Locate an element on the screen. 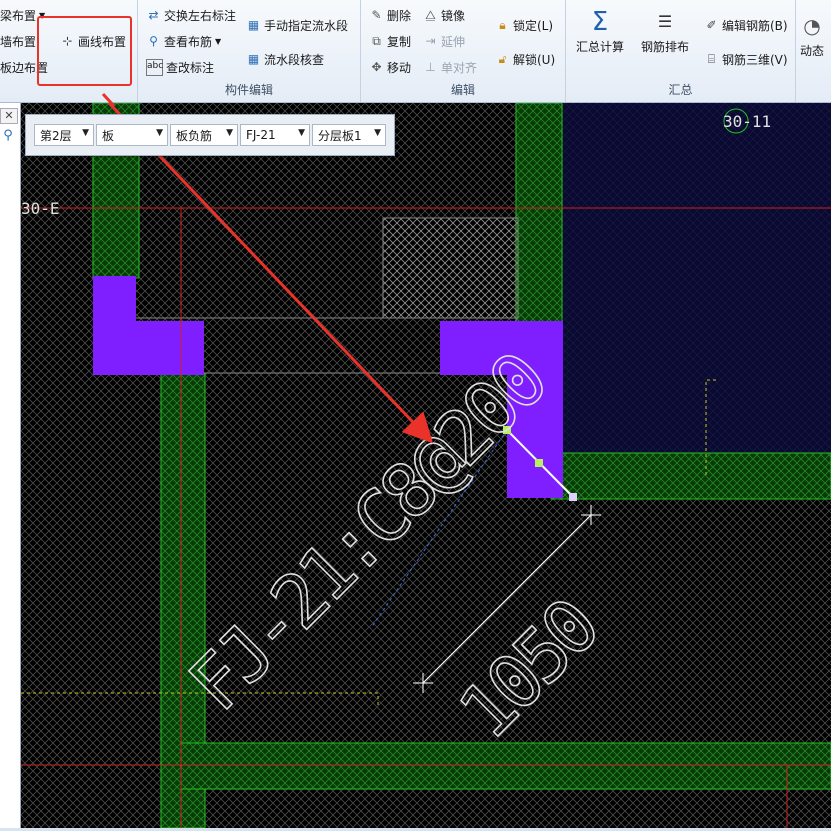 This screenshot has width=831, height=831. sub-type-value: 板负筋 is located at coordinates (194, 135).